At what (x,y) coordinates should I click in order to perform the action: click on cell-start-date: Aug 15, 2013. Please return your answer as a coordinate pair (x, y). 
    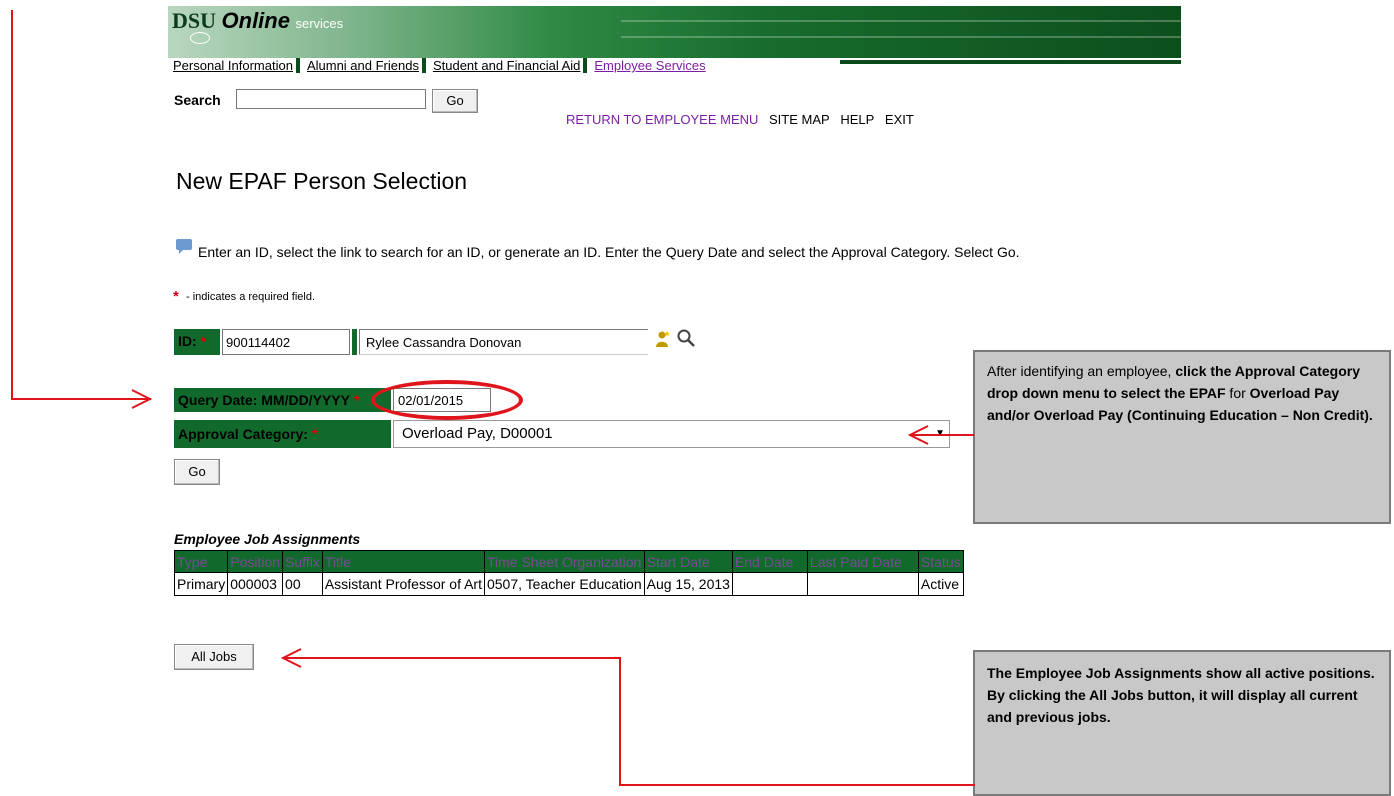
    Looking at the image, I should click on (688, 584).